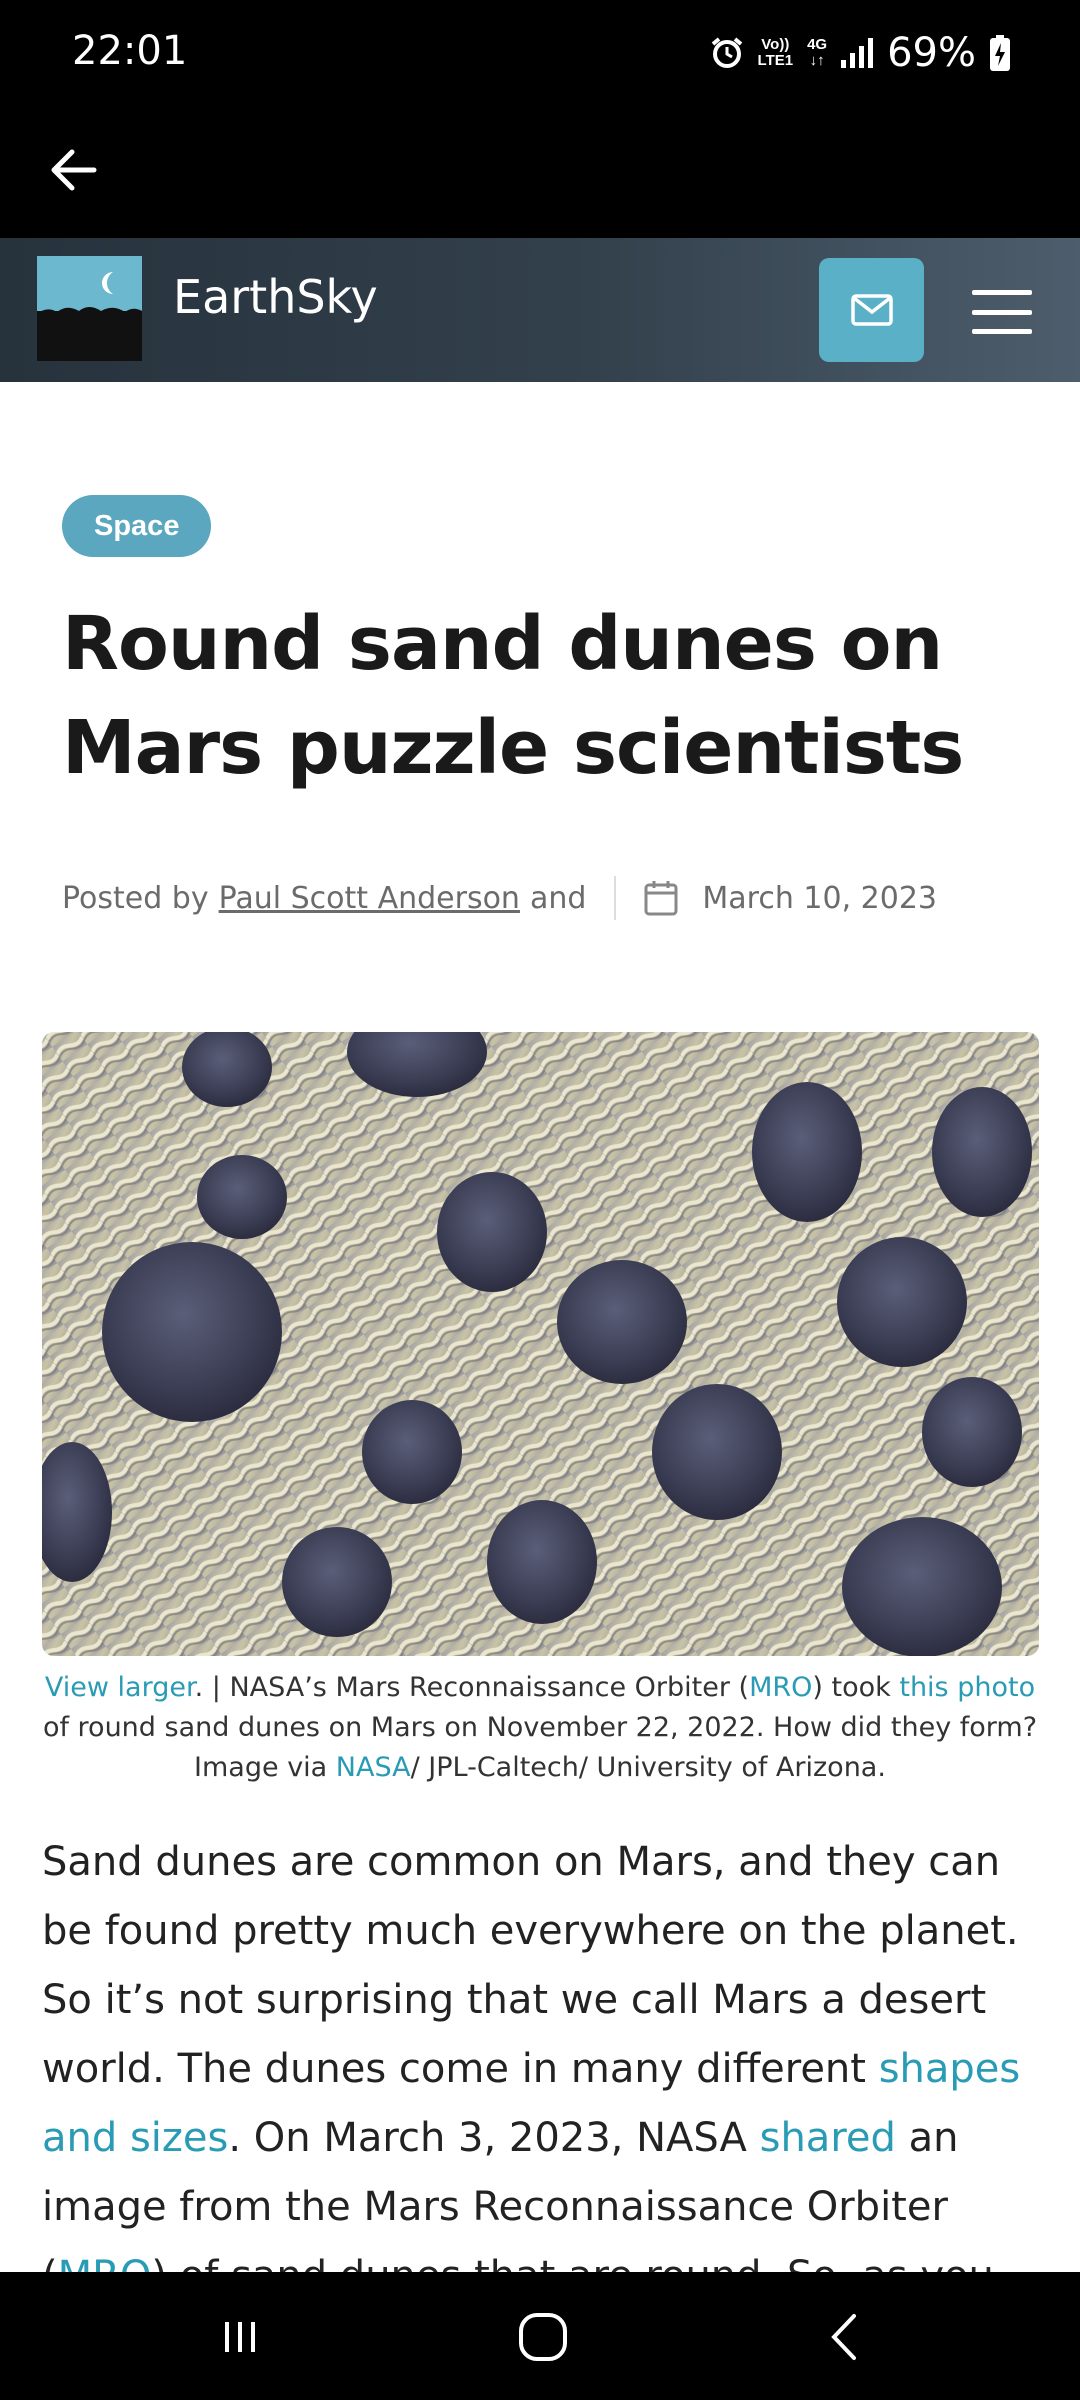 Image resolution: width=1080 pixels, height=2400 pixels. I want to click on battery-charging-icon, so click(1000, 53).